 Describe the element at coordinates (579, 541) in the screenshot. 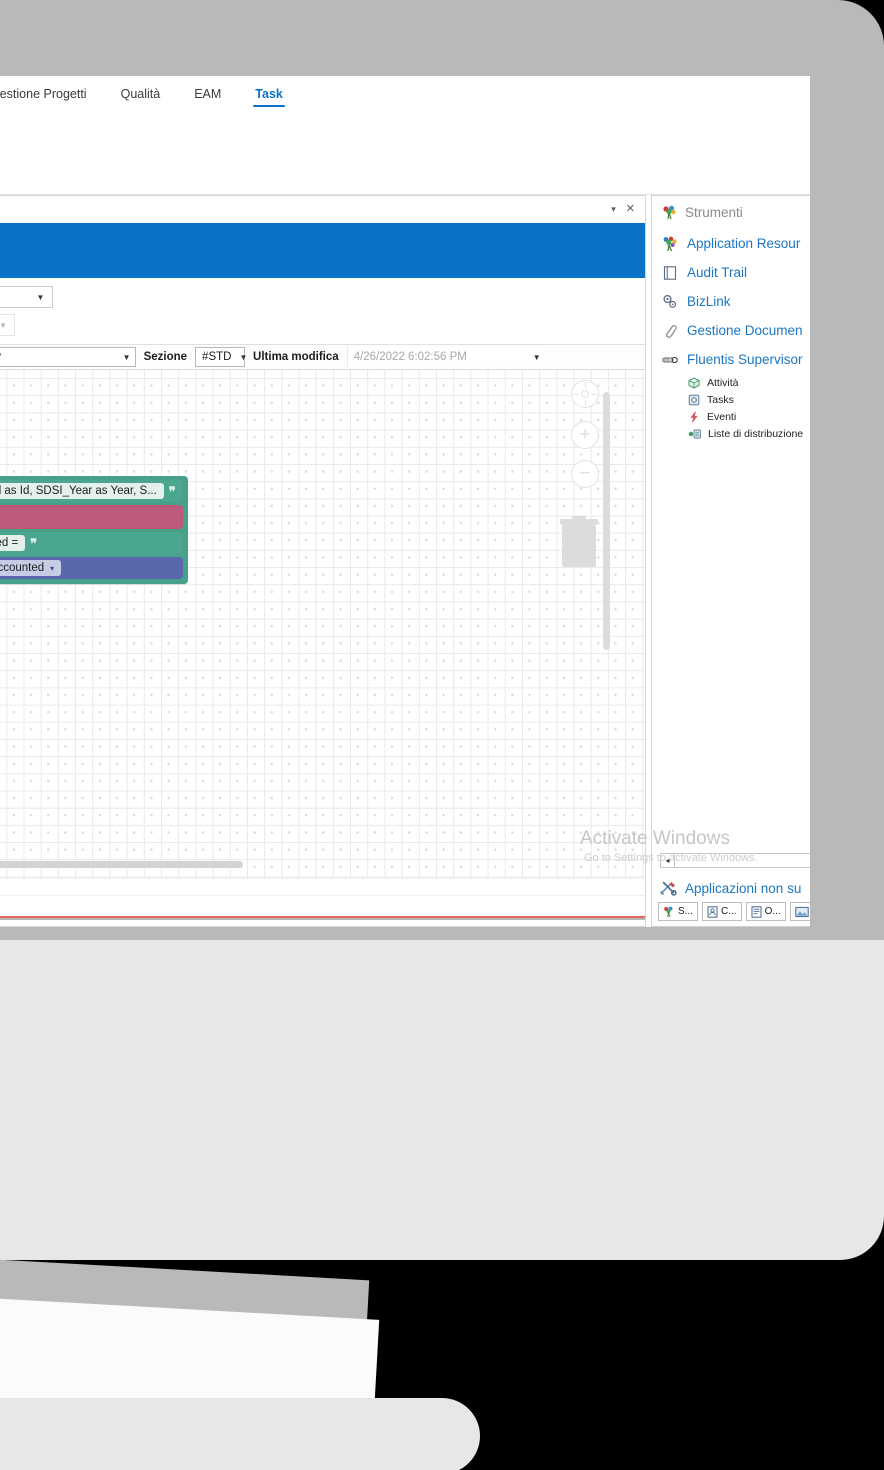

I see `blockly-trash-button` at that location.